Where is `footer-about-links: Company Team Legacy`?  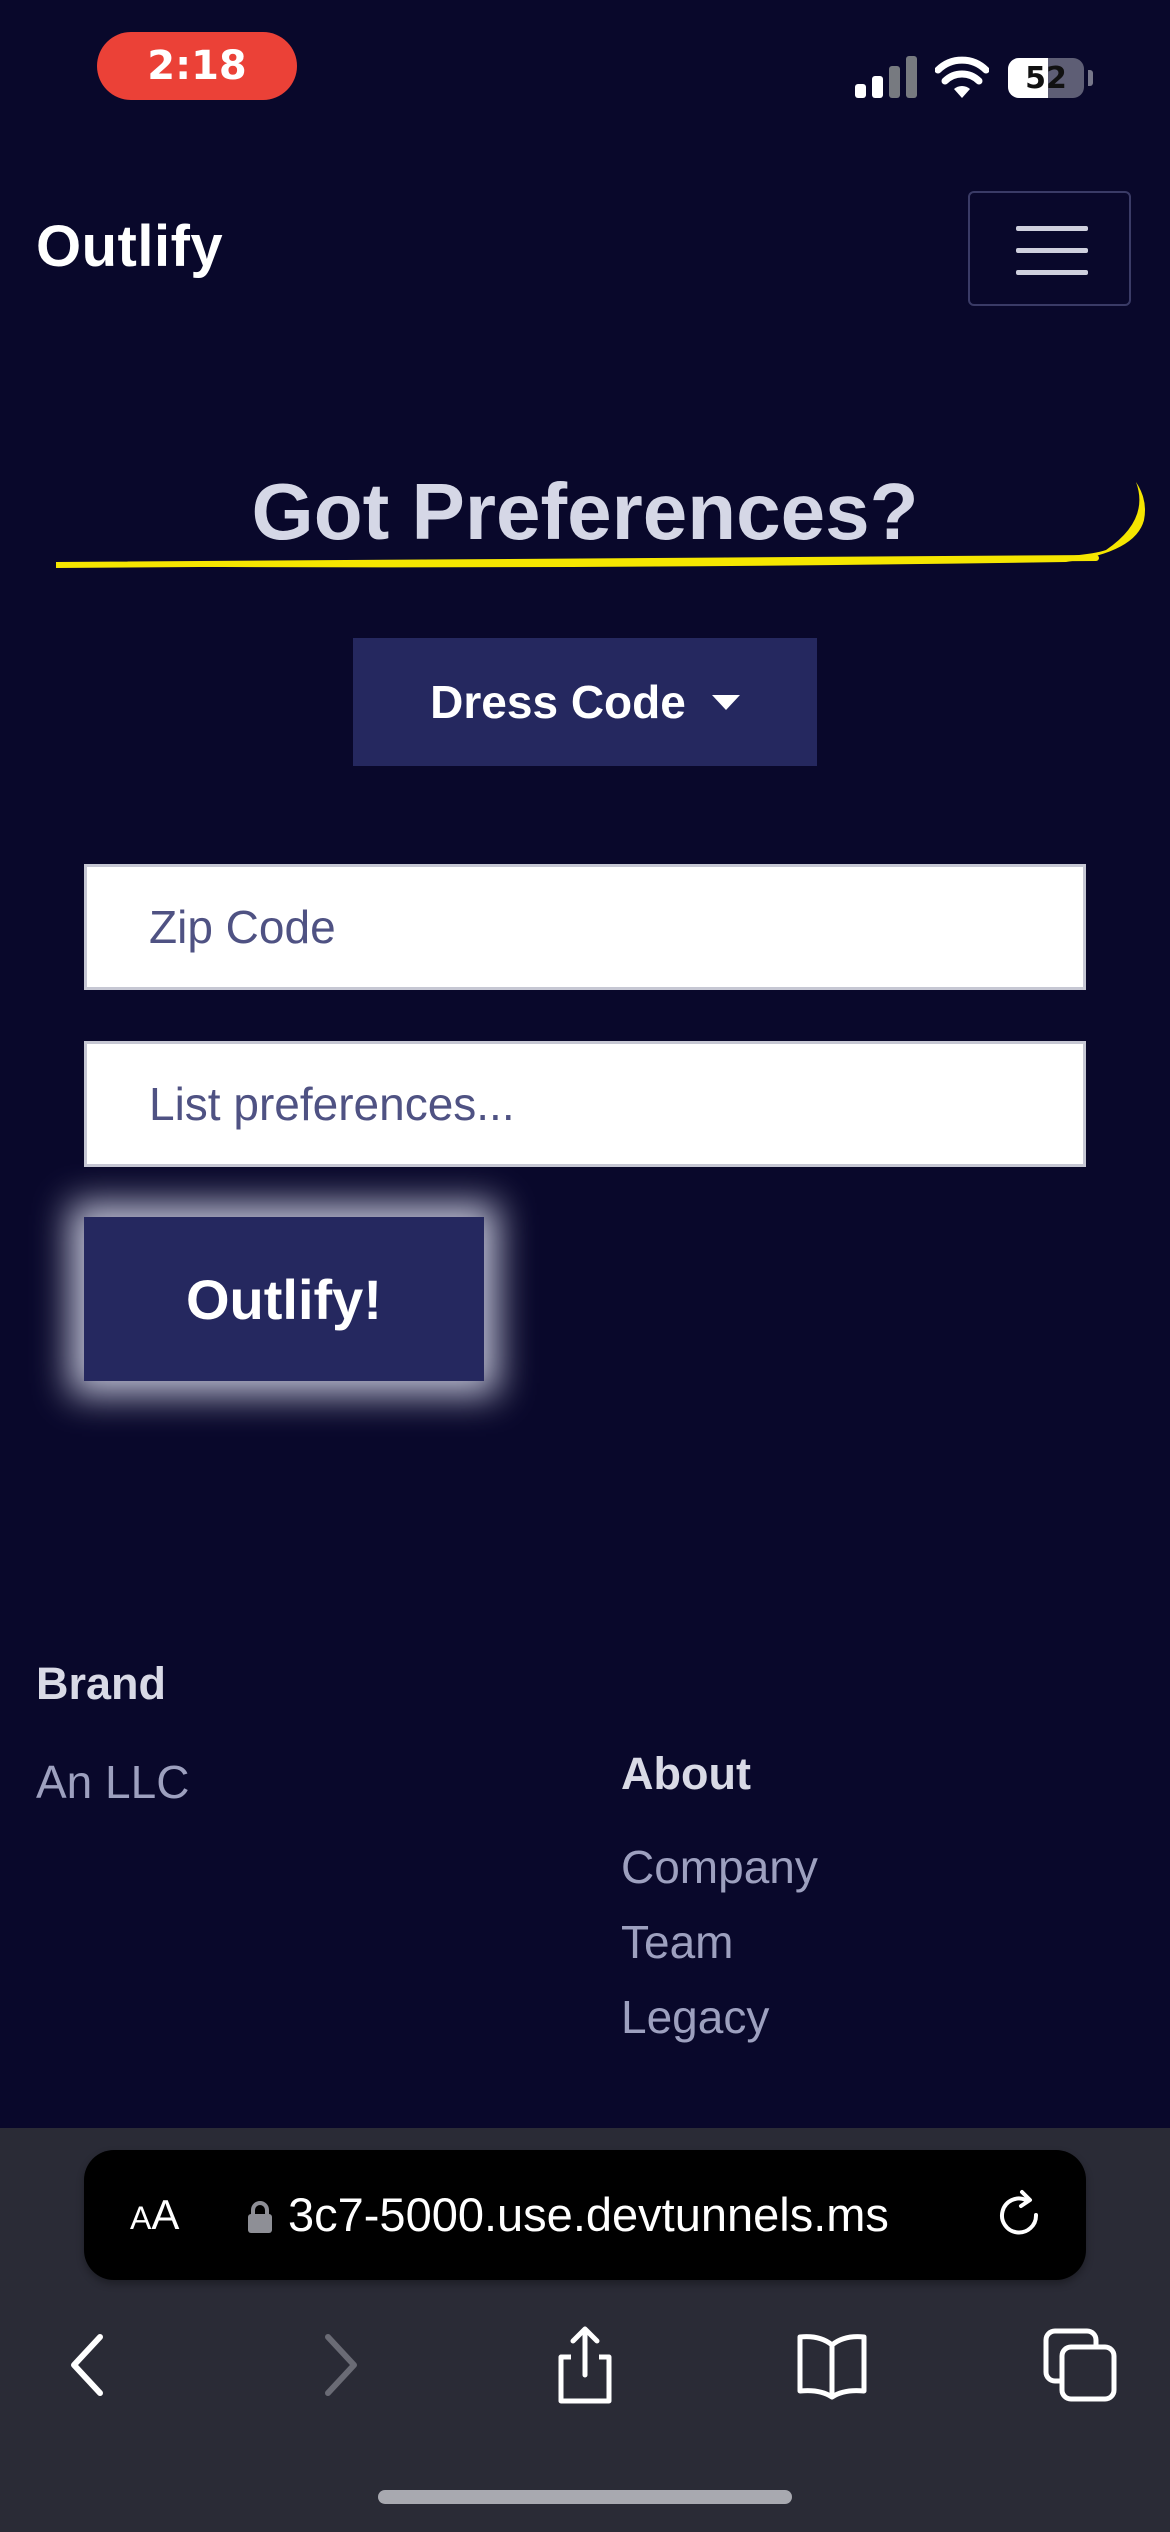
footer-about-links: Company Team Legacy is located at coordinates (719, 1942).